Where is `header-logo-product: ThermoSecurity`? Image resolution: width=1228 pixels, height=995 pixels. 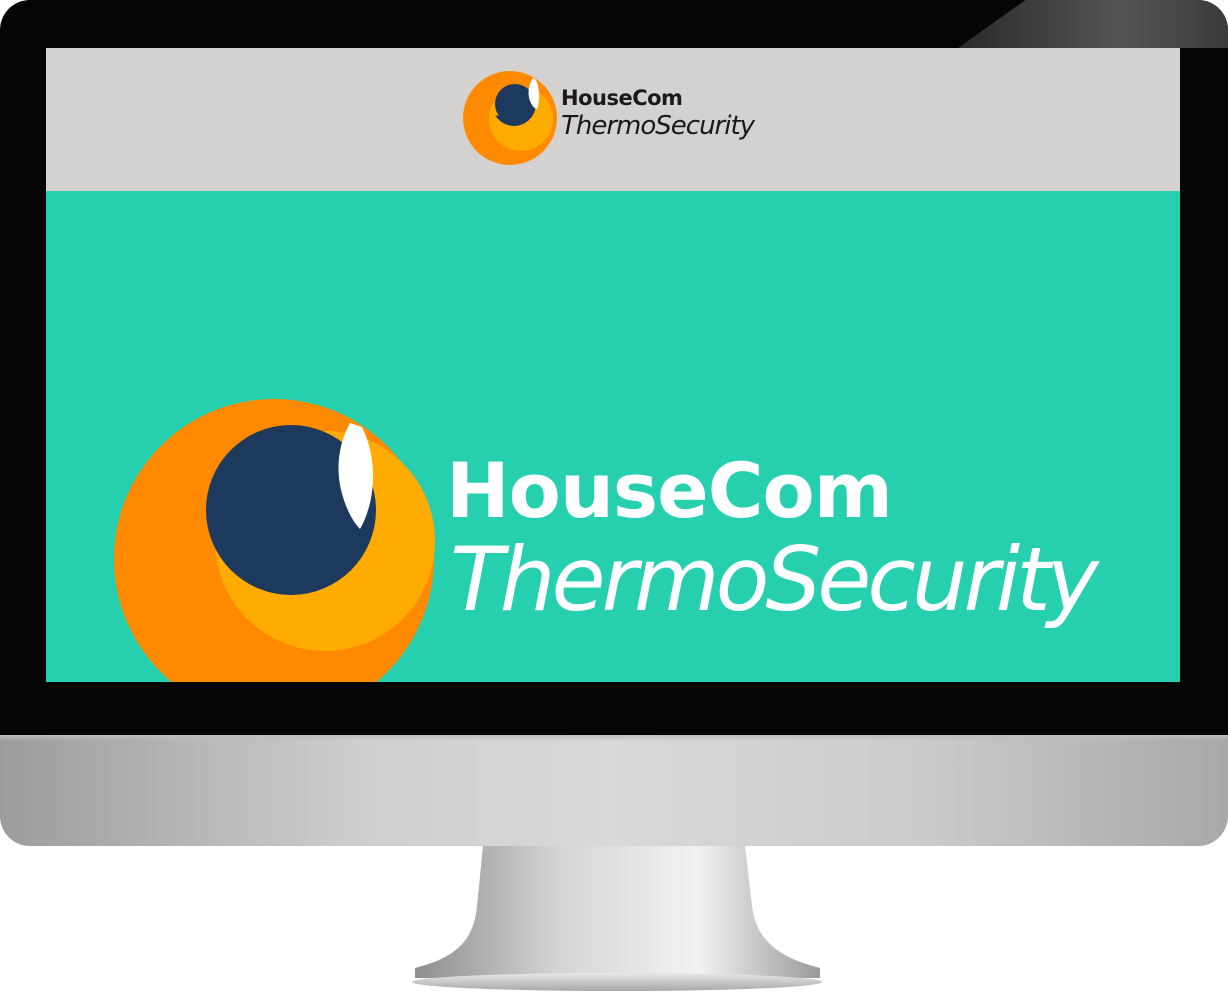
header-logo-product: ThermoSecurity is located at coordinates (658, 126).